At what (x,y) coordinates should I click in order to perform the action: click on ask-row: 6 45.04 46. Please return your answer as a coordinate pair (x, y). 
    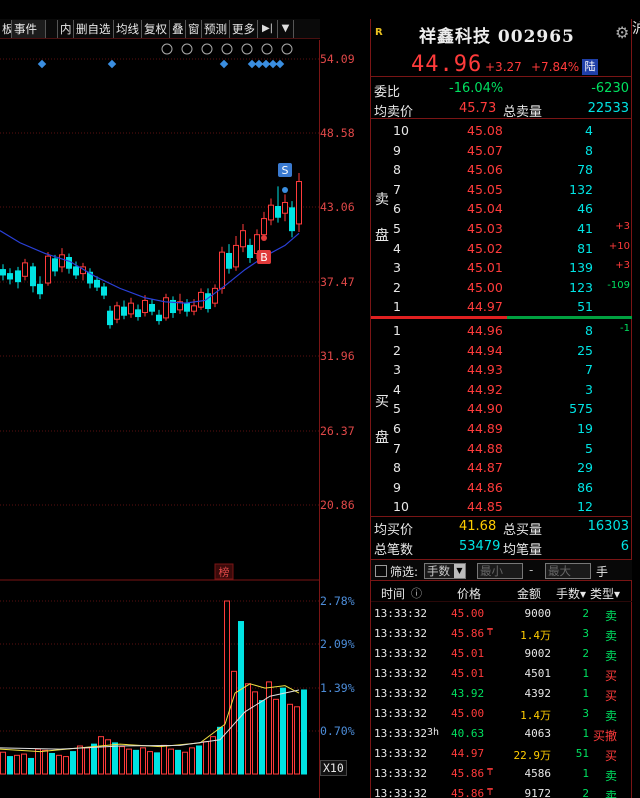
    Looking at the image, I should click on (502, 209).